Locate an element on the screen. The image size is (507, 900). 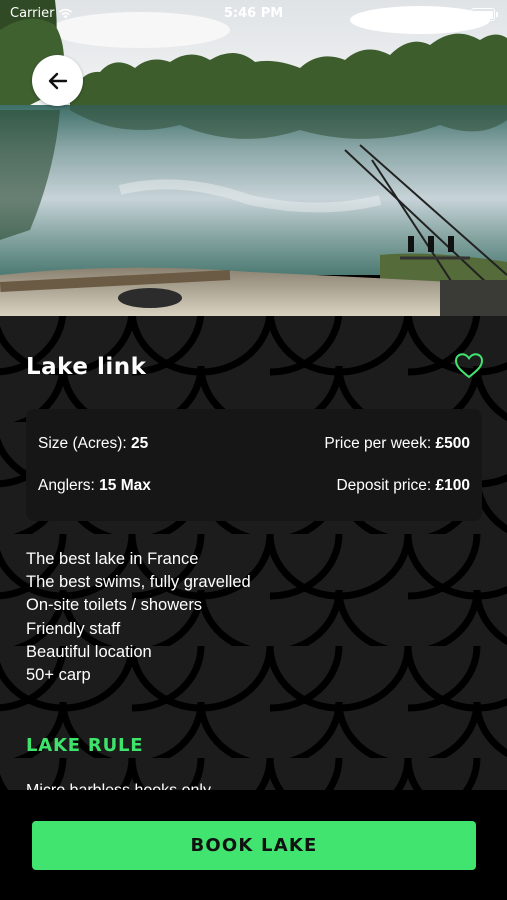
lake-rule-text: Micro barbless hooks only is located at coordinates (118, 786).